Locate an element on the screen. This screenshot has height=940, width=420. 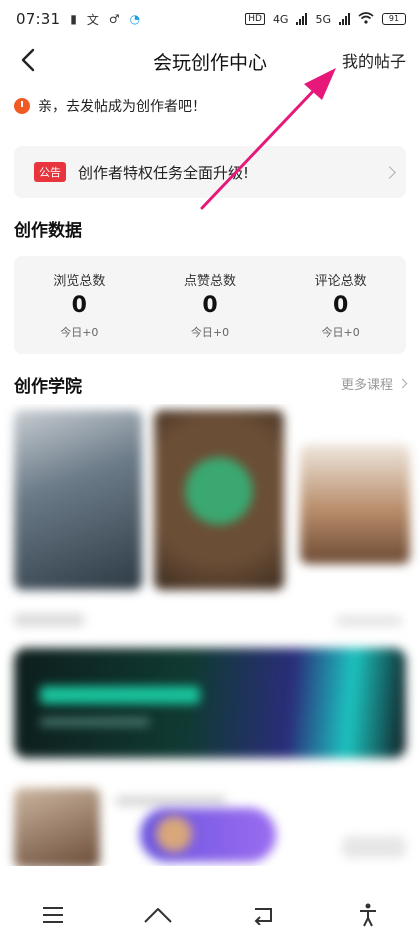
back-icon is located at coordinates (263, 916).